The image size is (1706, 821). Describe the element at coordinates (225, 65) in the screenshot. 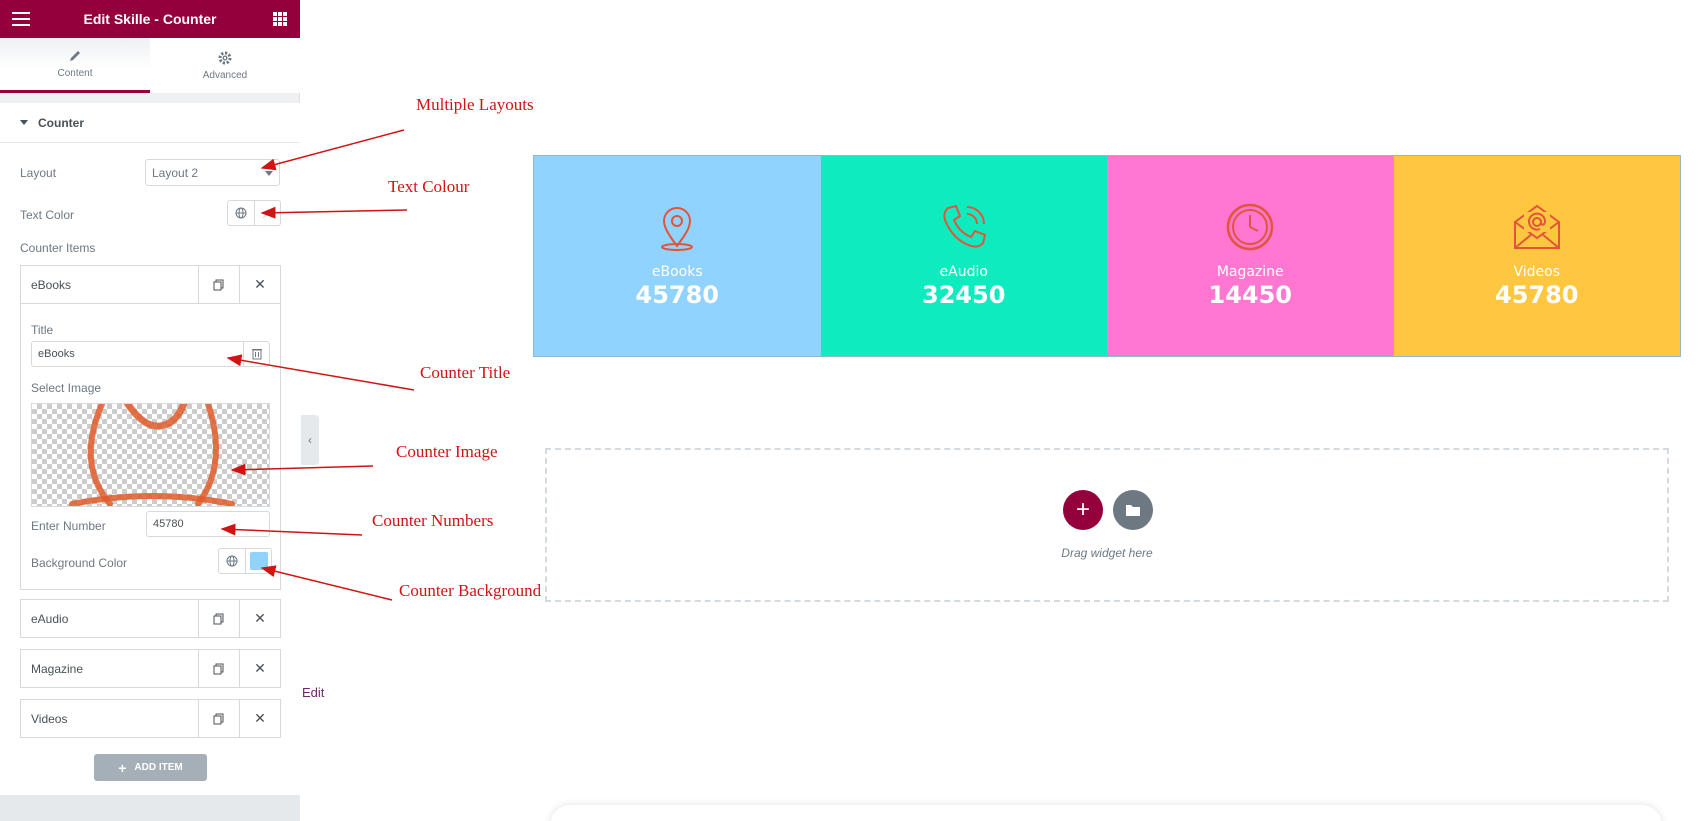

I see `tab-advanced: Advanced` at that location.